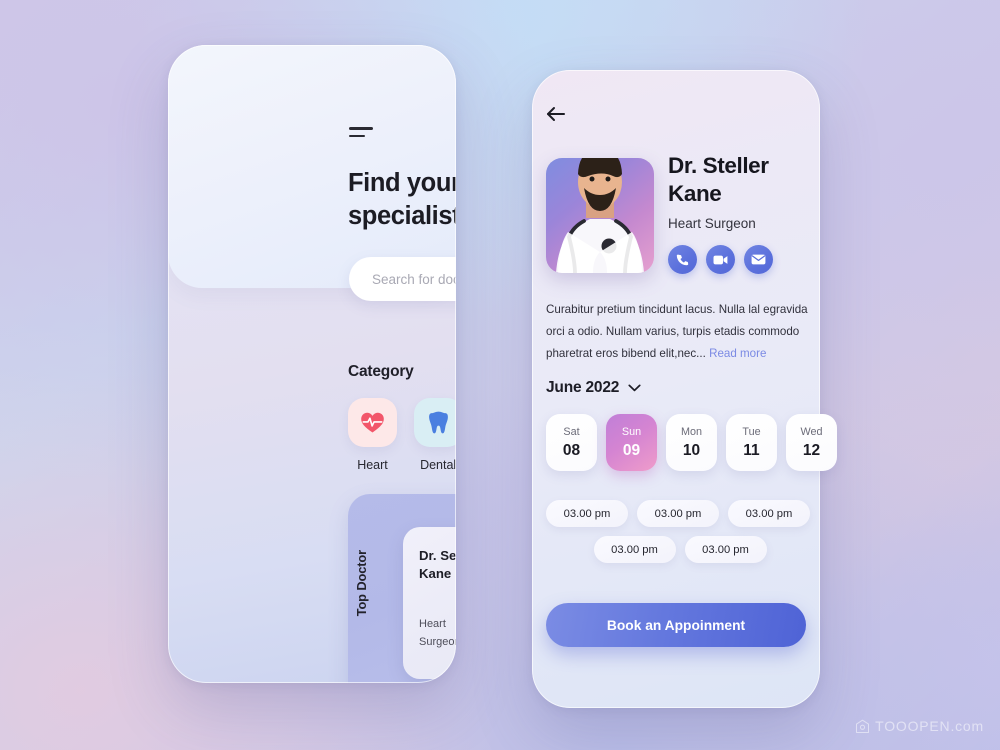  I want to click on top-doctor-panel: Top Doctor Dr. Selkon Kane Heart Surgeon, so click(402, 588).